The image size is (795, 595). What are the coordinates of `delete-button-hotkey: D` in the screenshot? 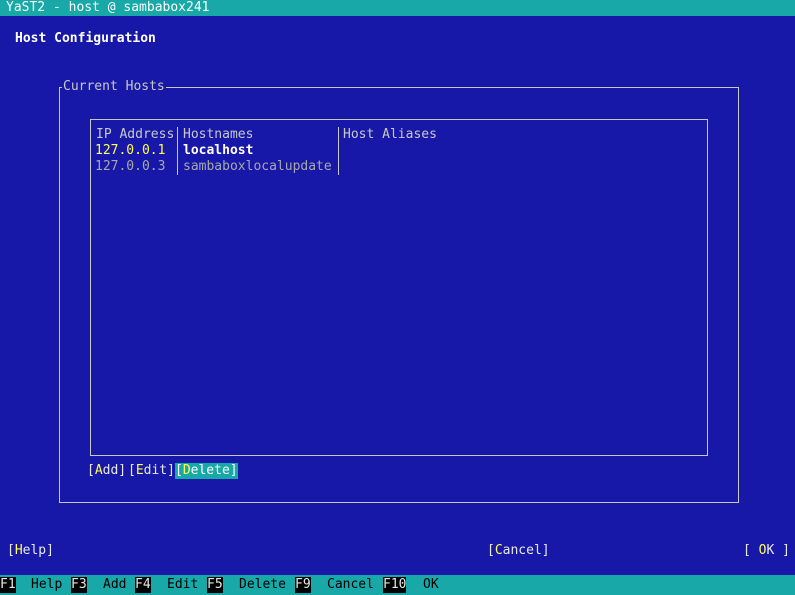 It's located at (186, 470).